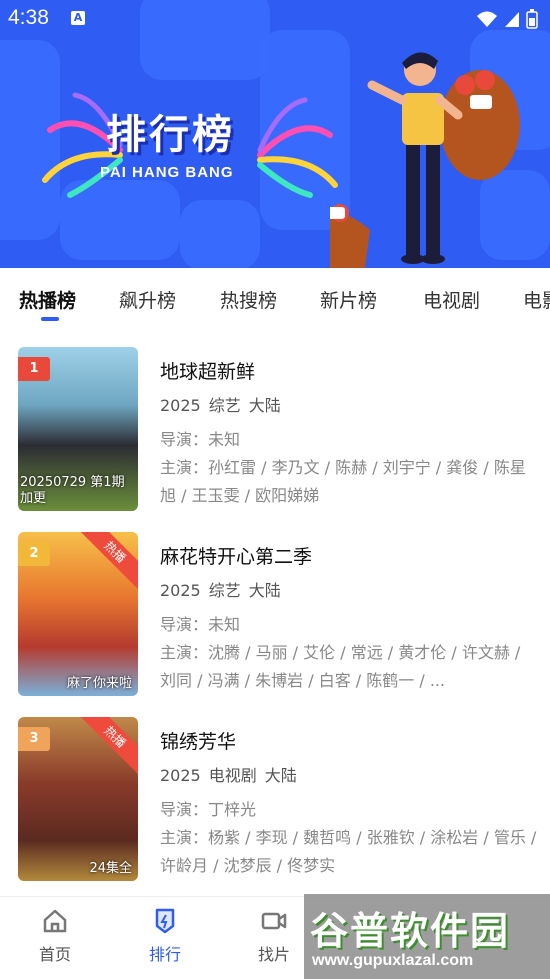  I want to click on notification-icon: A, so click(78, 18).